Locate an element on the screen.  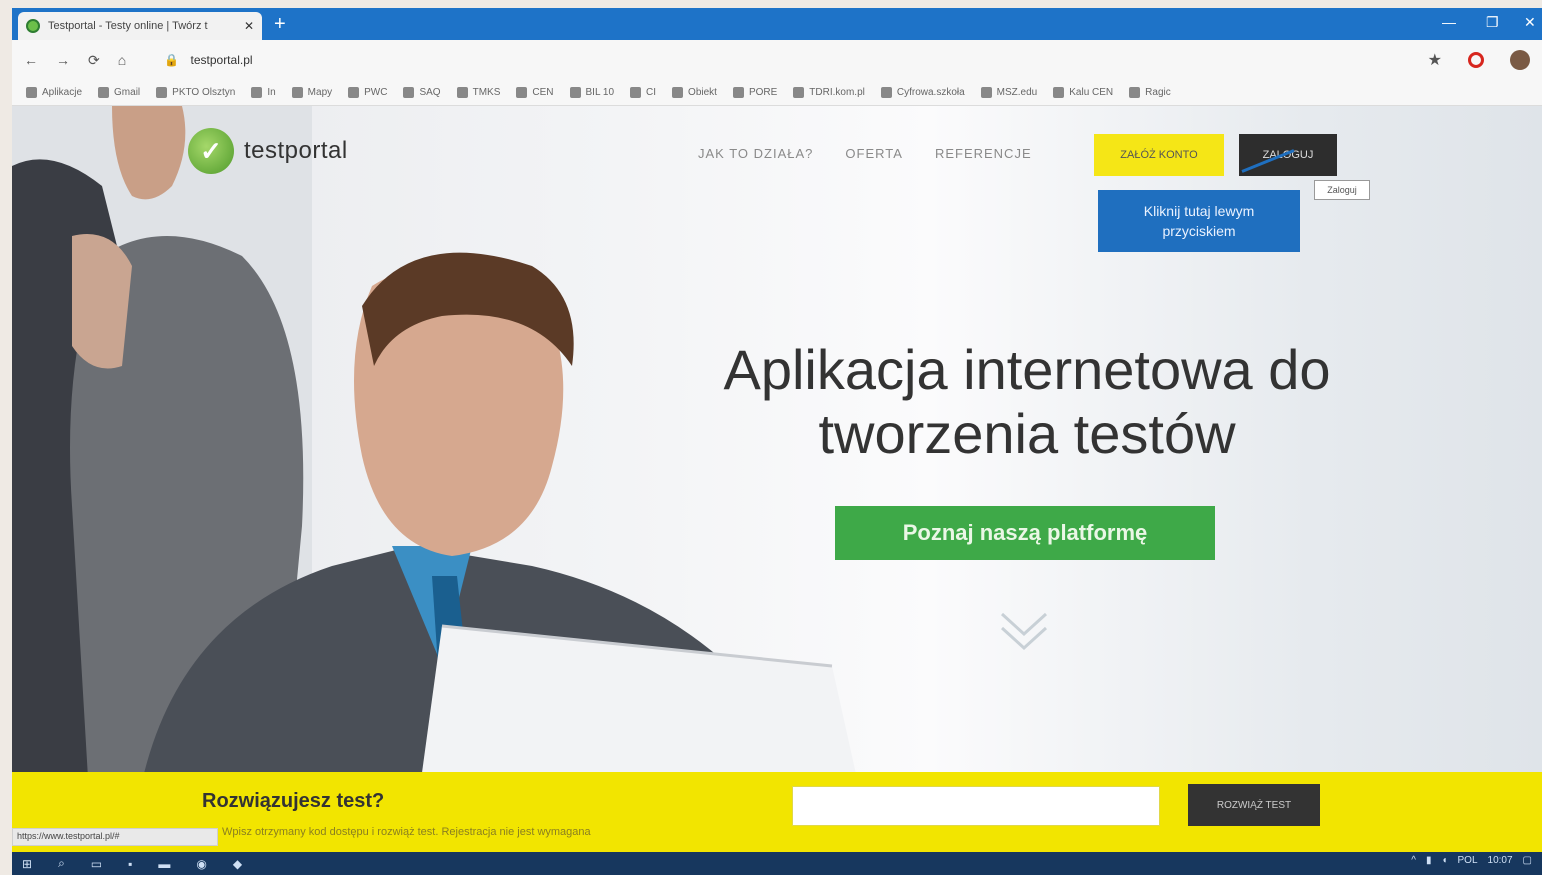
bookmark-item: In is located at coordinates (263, 92).